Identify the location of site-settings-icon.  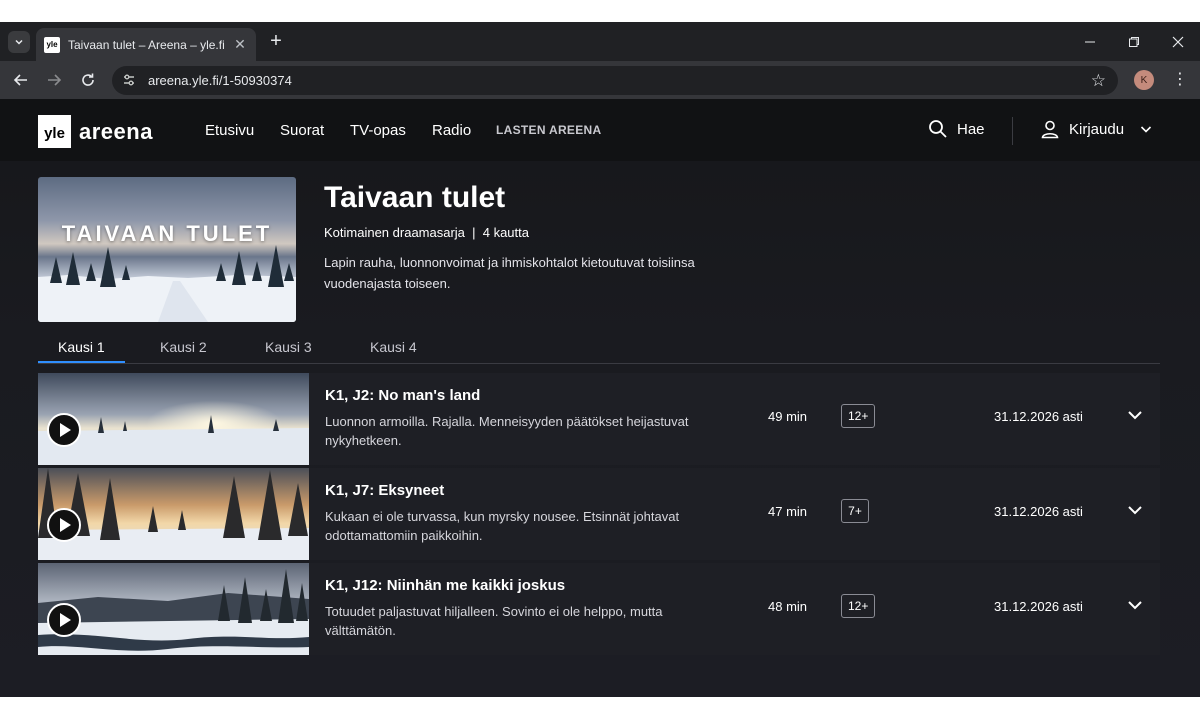
(129, 80).